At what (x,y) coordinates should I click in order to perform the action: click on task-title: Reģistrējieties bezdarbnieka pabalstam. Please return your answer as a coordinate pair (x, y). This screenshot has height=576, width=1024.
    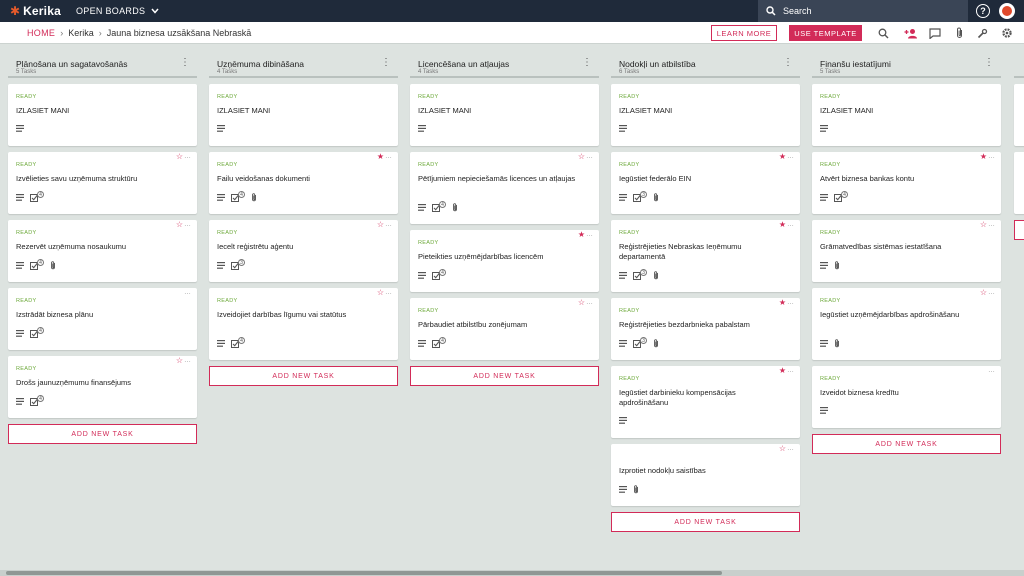
    Looking at the image, I should click on (701, 325).